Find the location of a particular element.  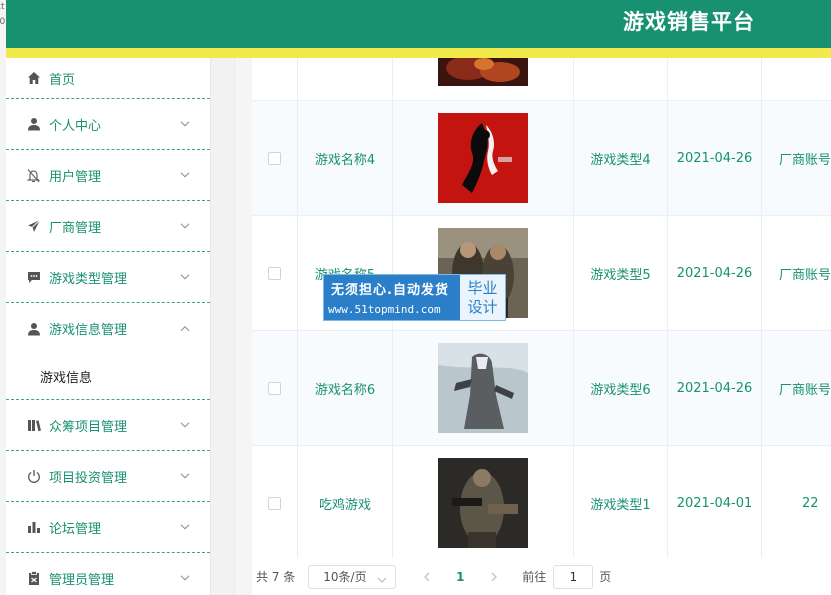

chevron-left-icon is located at coordinates (426, 576).